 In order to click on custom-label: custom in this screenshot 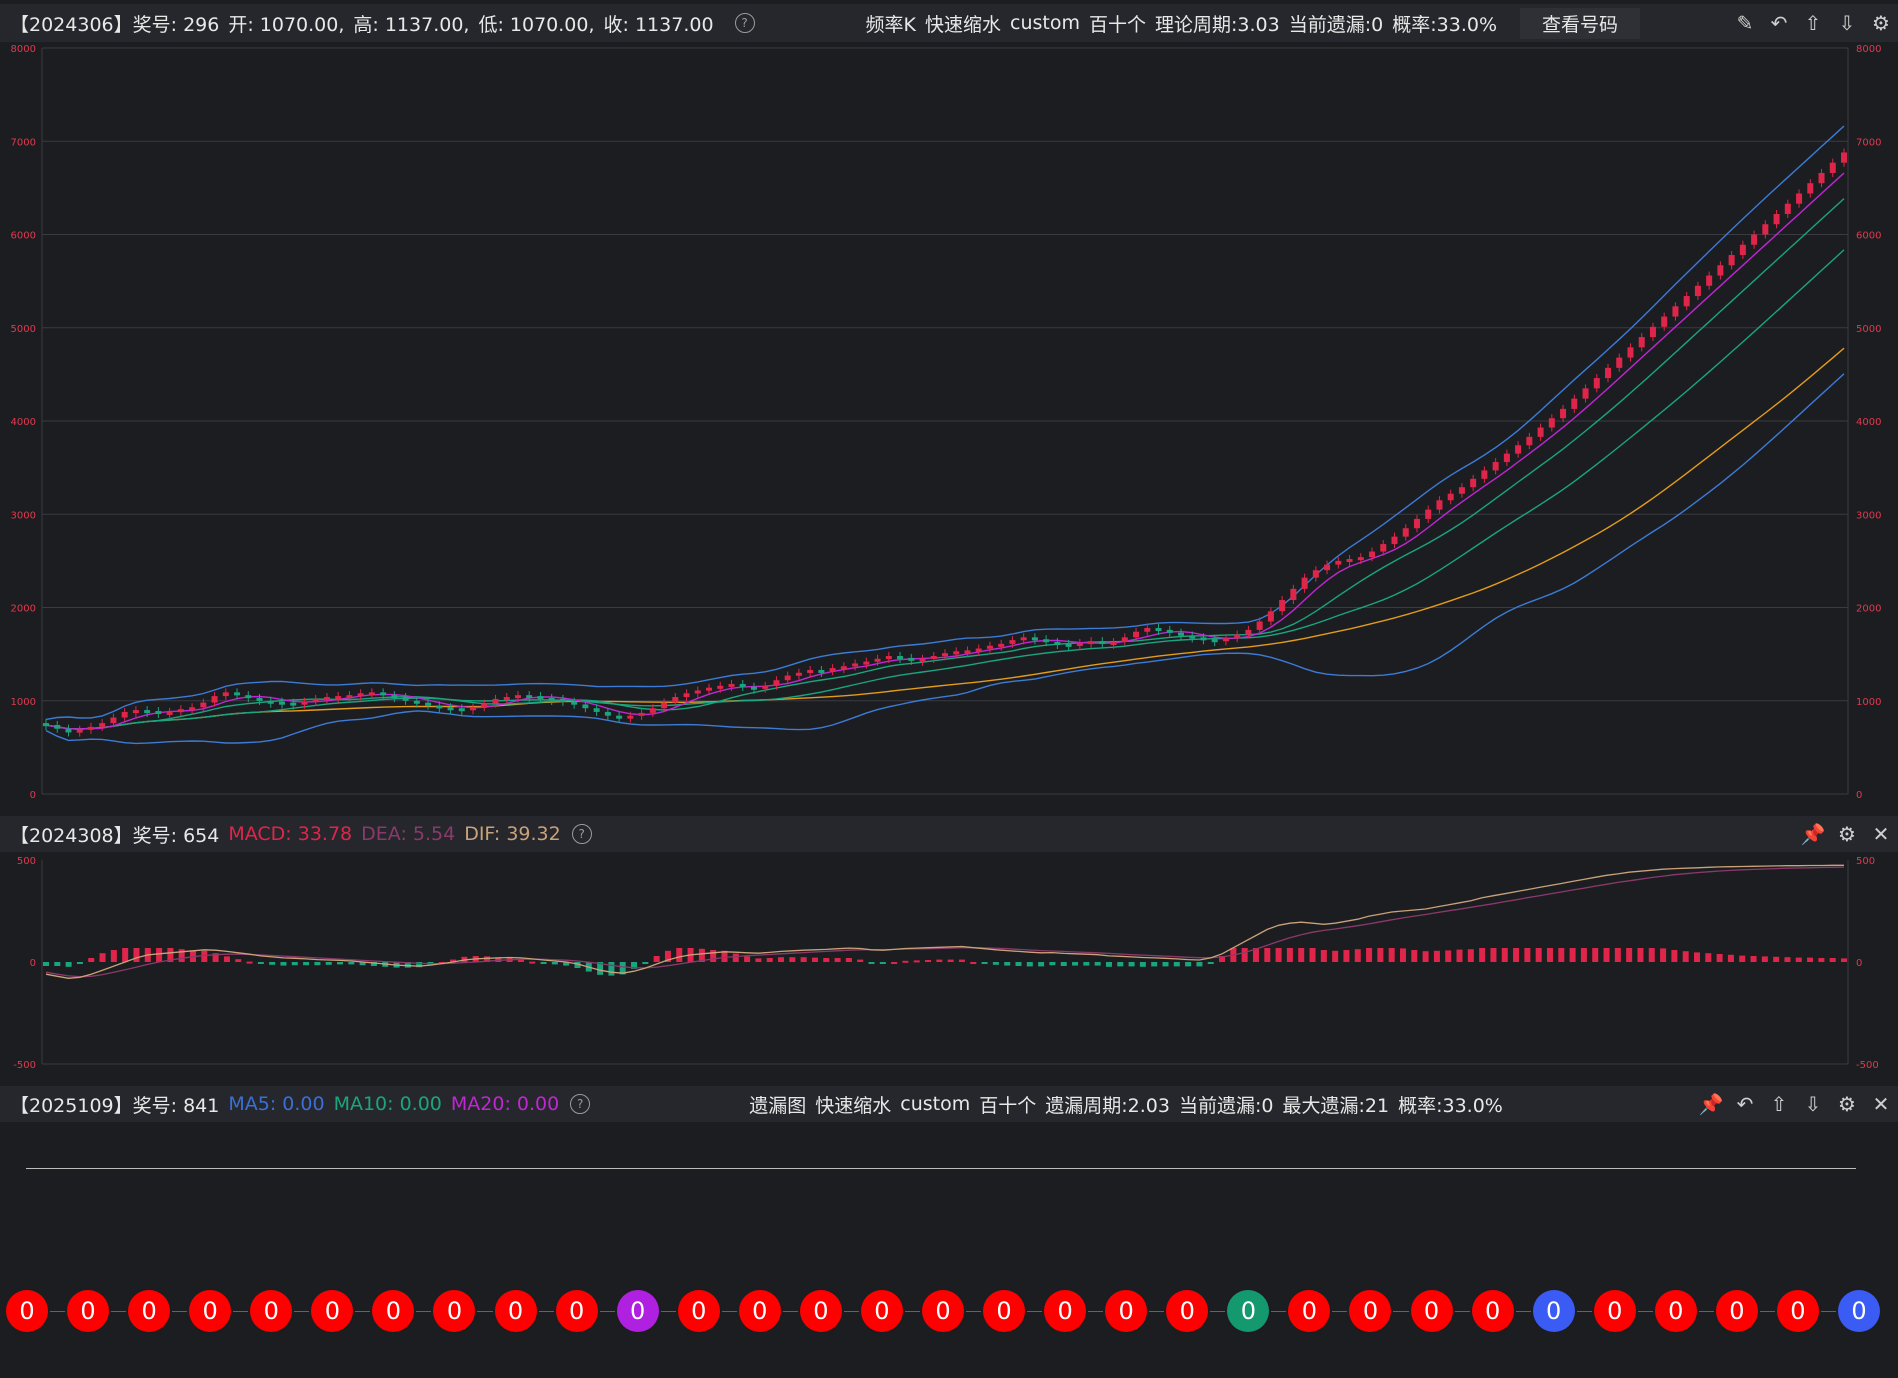, I will do `click(1045, 23)`.